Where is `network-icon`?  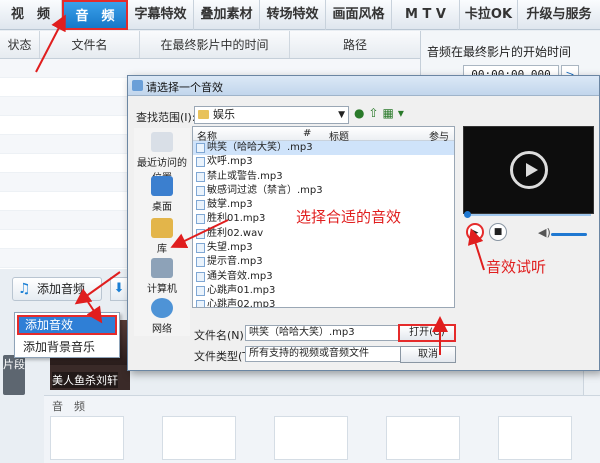
network-icon is located at coordinates (162, 308).